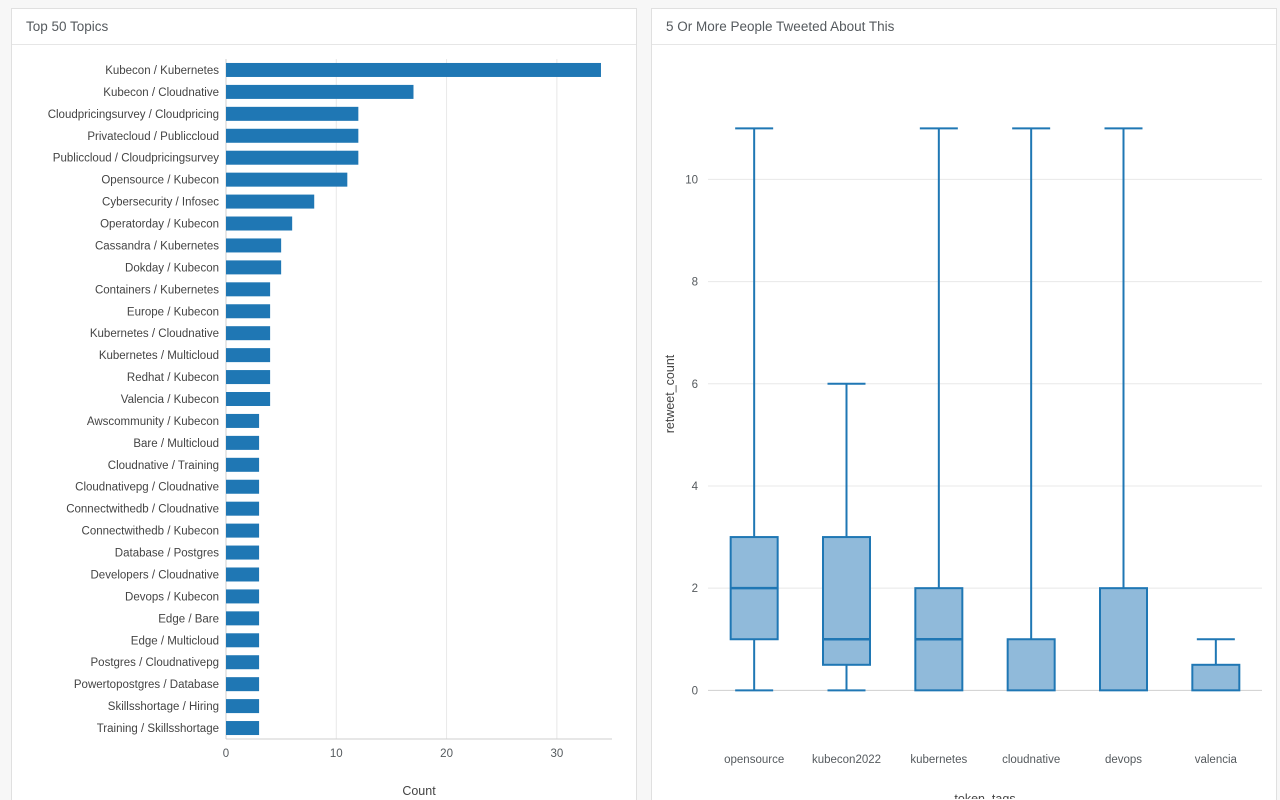 The height and width of the screenshot is (800, 1280). Describe the element at coordinates (1031, 665) in the screenshot. I see `box-cloudnative` at that location.